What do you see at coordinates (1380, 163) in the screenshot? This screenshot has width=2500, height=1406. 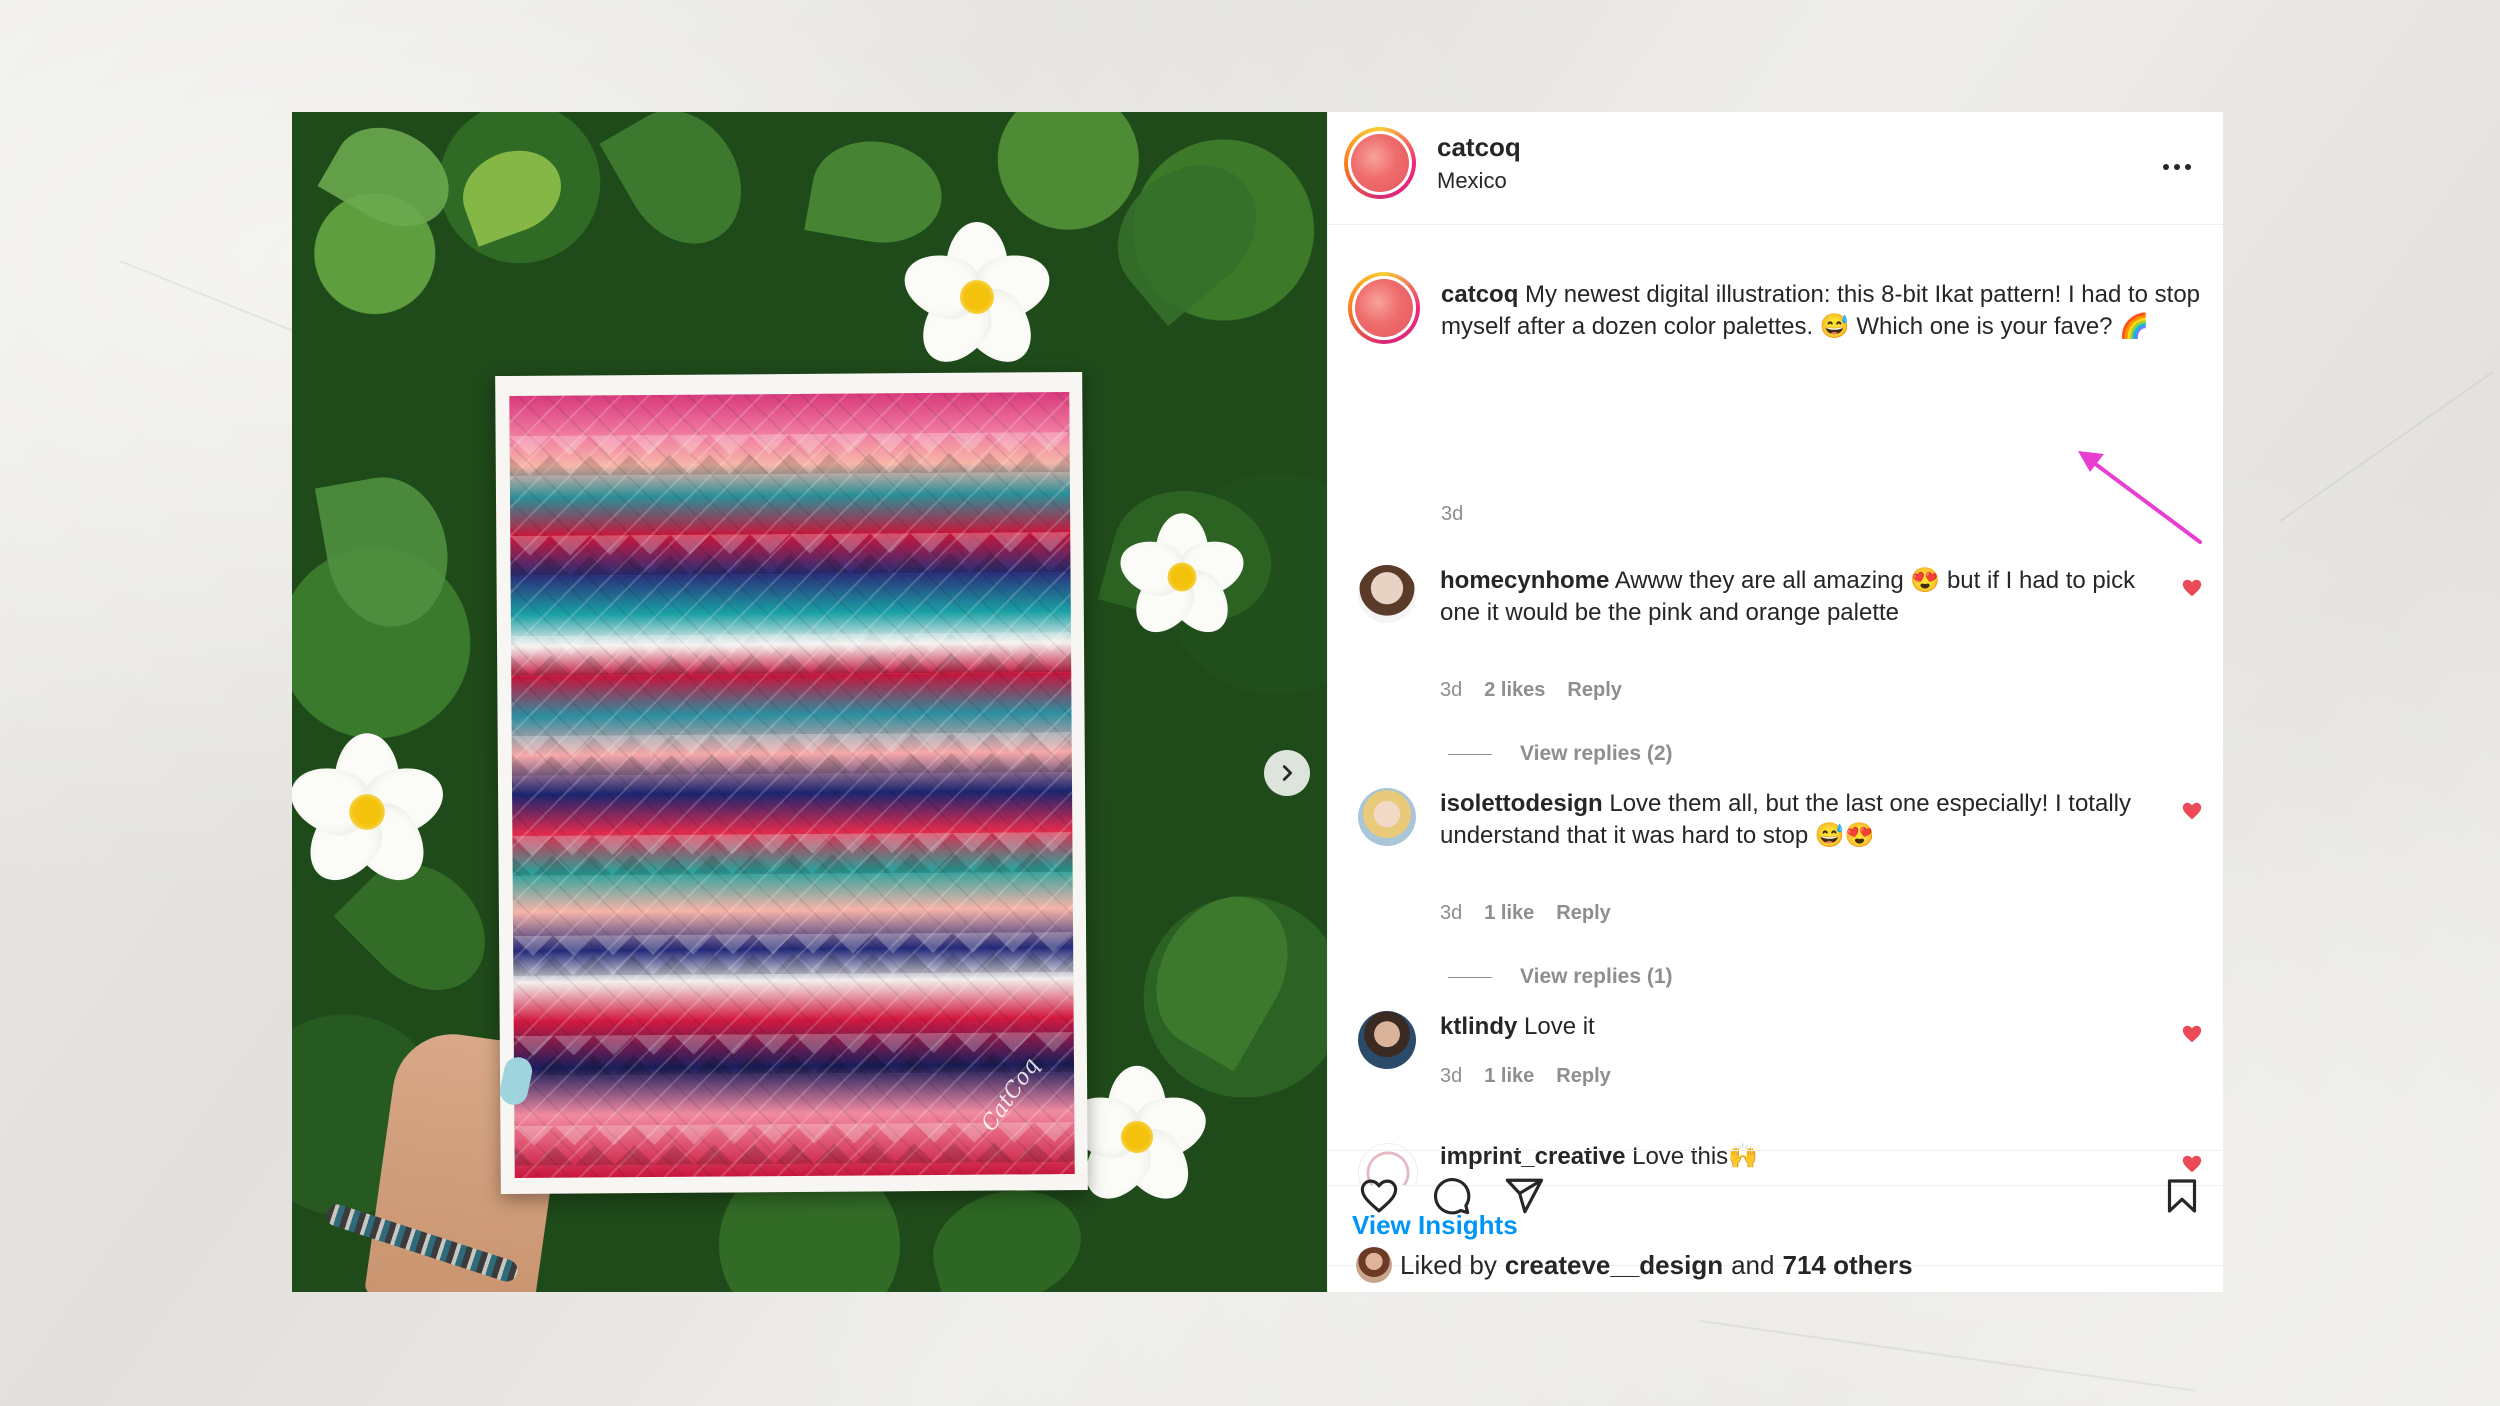 I see `author-avatar` at bounding box center [1380, 163].